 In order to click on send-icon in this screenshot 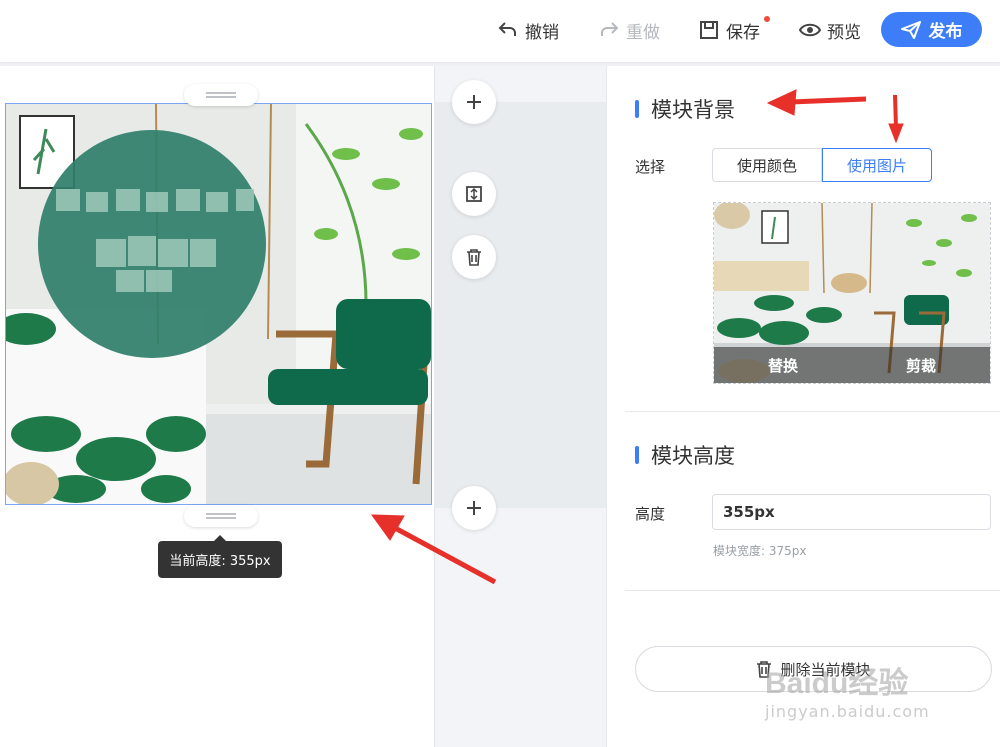, I will do `click(910, 29)`.